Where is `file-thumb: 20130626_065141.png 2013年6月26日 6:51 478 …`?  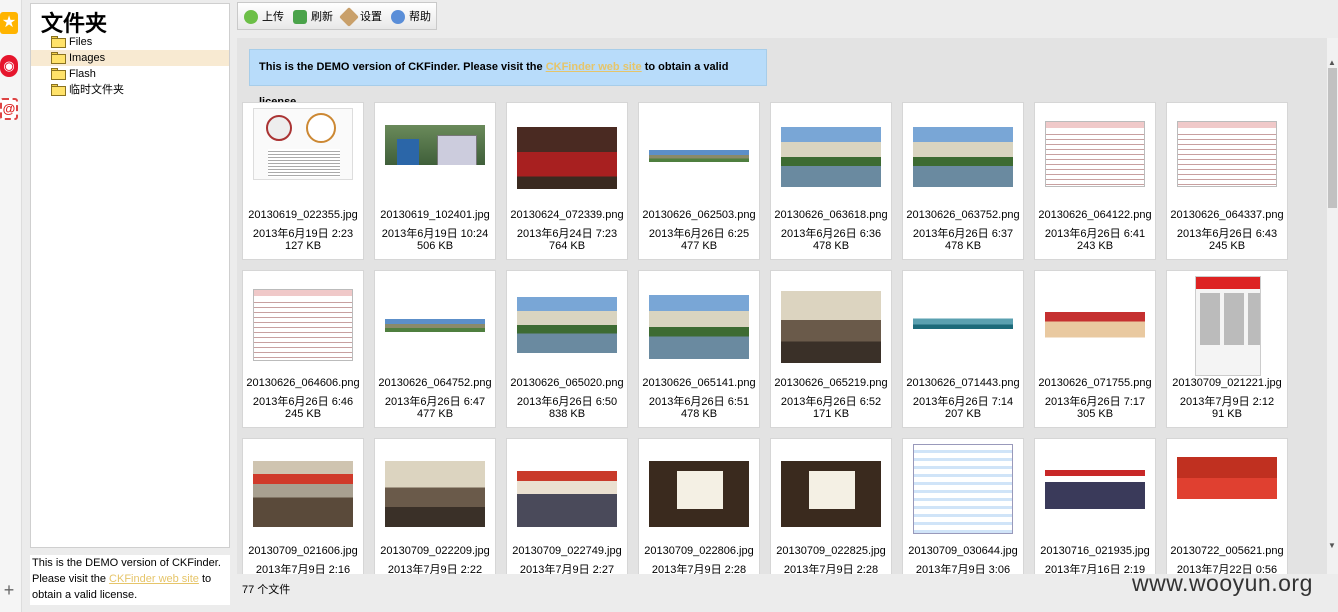
file-thumb: 20130626_065141.png 2013年6月26日 6:51 478 … is located at coordinates (699, 349).